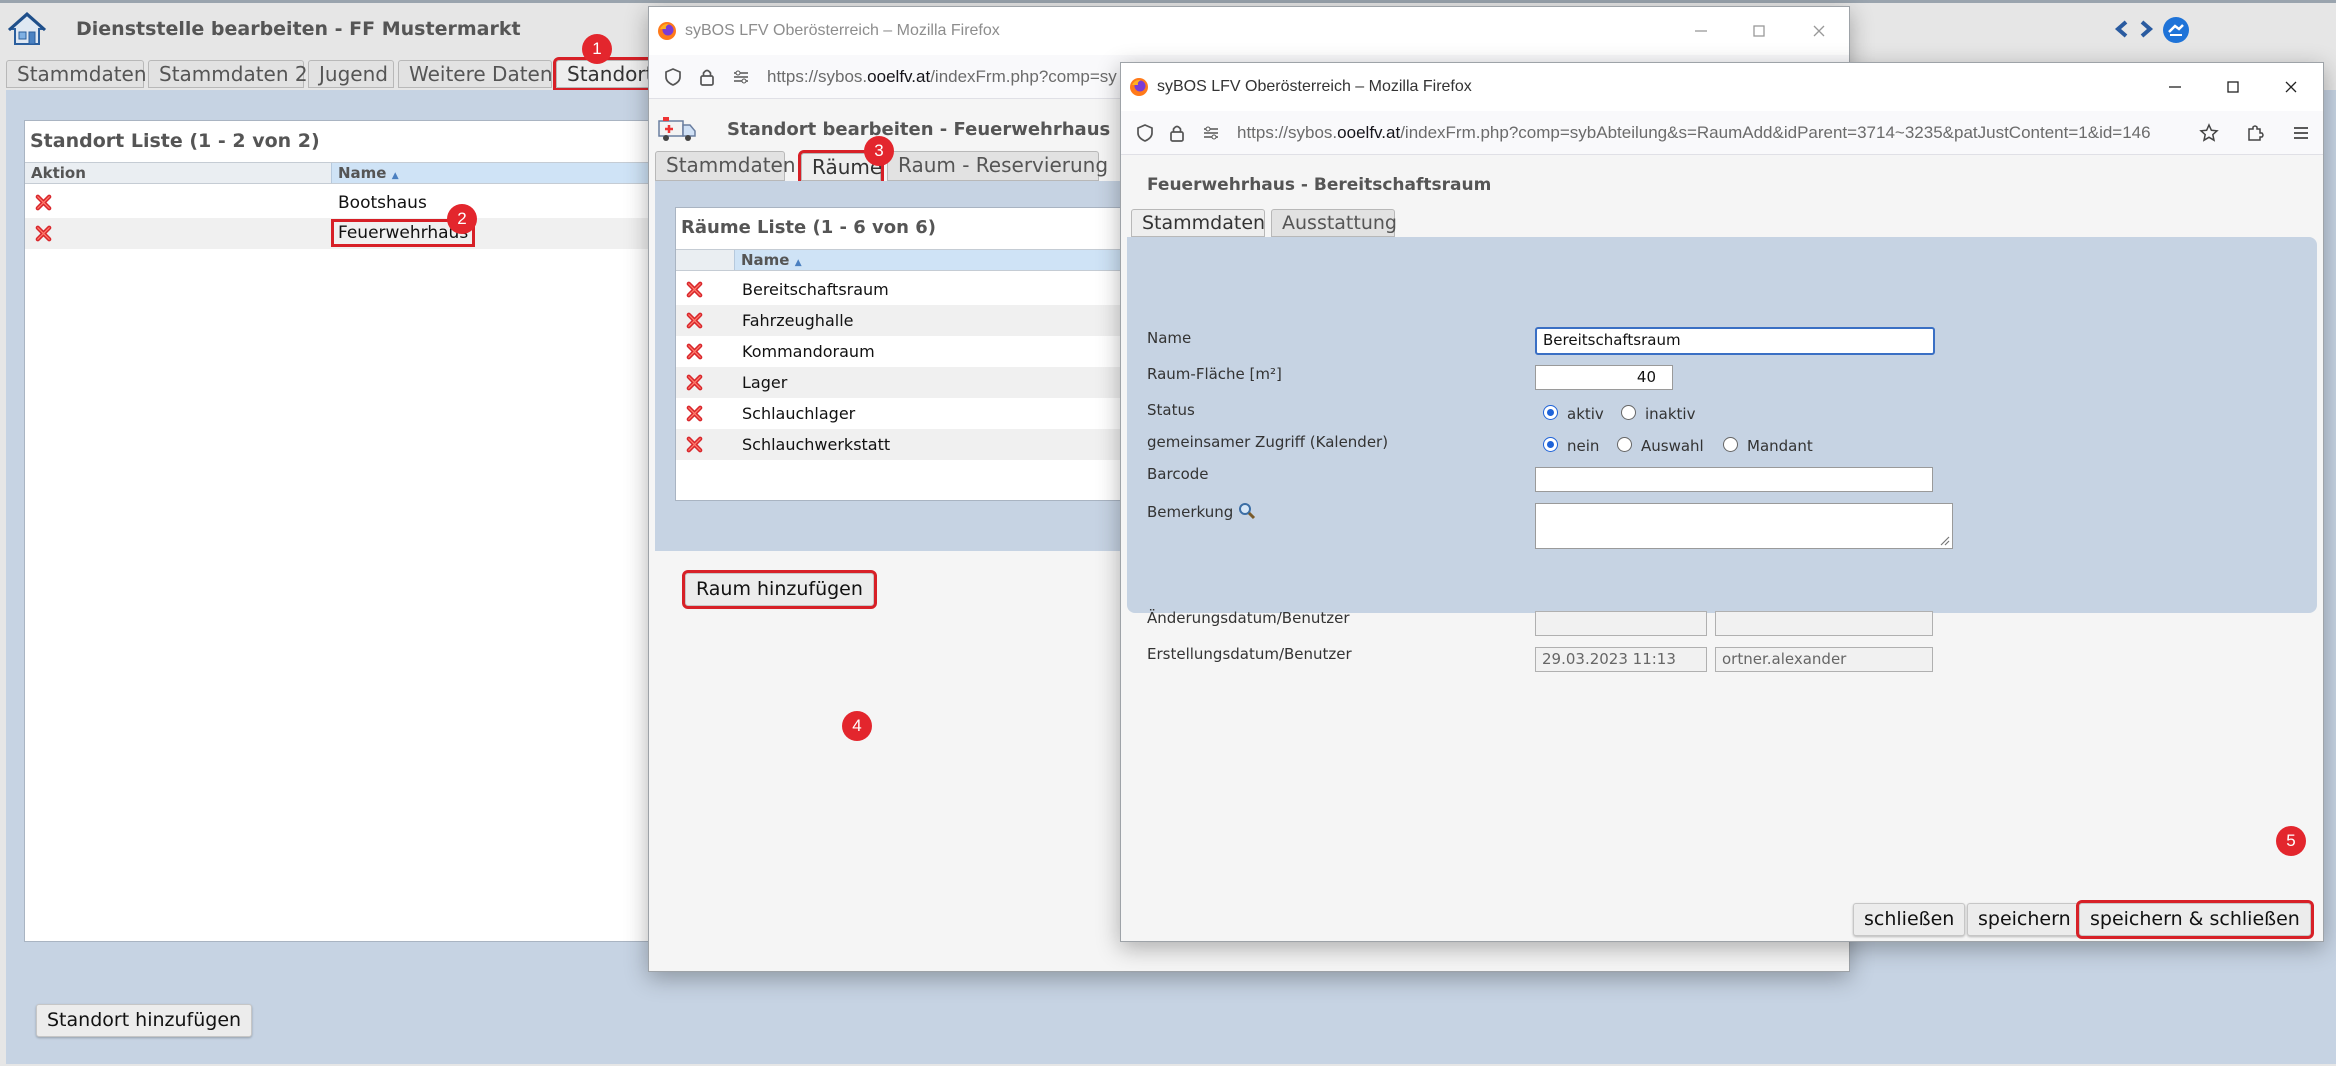 The image size is (2336, 1066). What do you see at coordinates (808, 351) in the screenshot?
I see `row-name: Kommandoraum` at bounding box center [808, 351].